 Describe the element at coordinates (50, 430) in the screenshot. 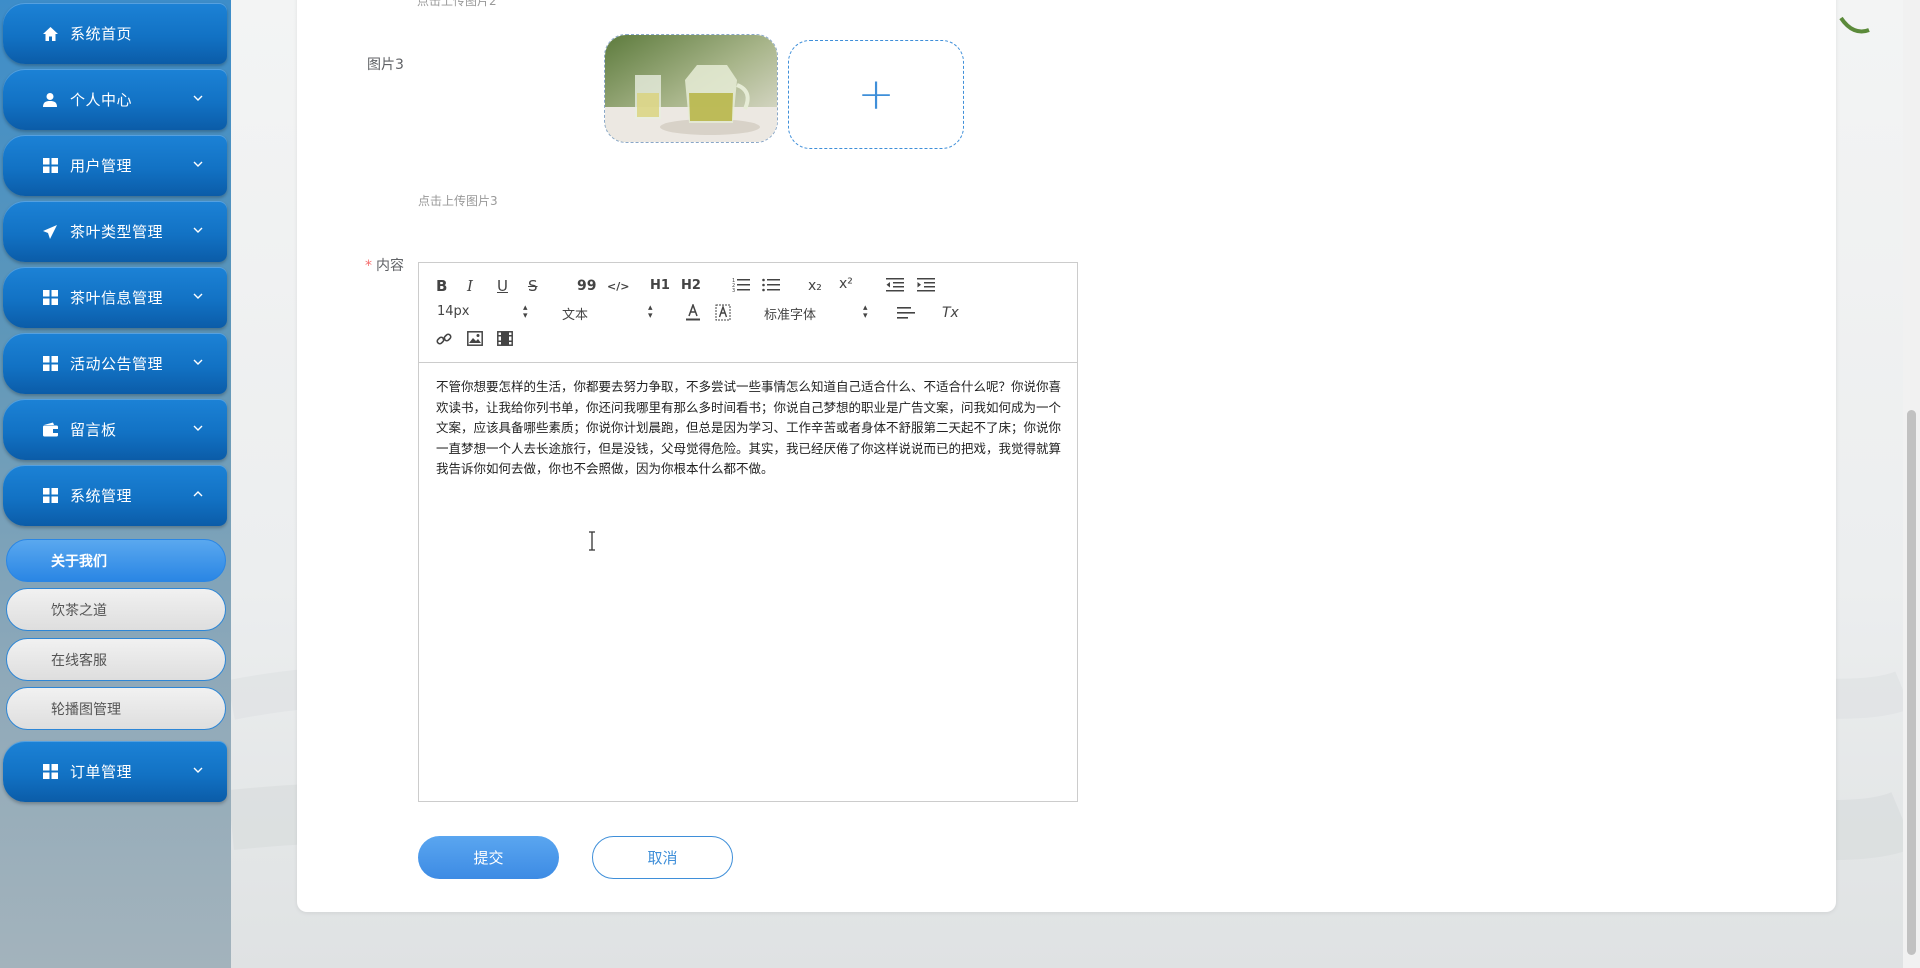

I see `wallet-icon` at that location.